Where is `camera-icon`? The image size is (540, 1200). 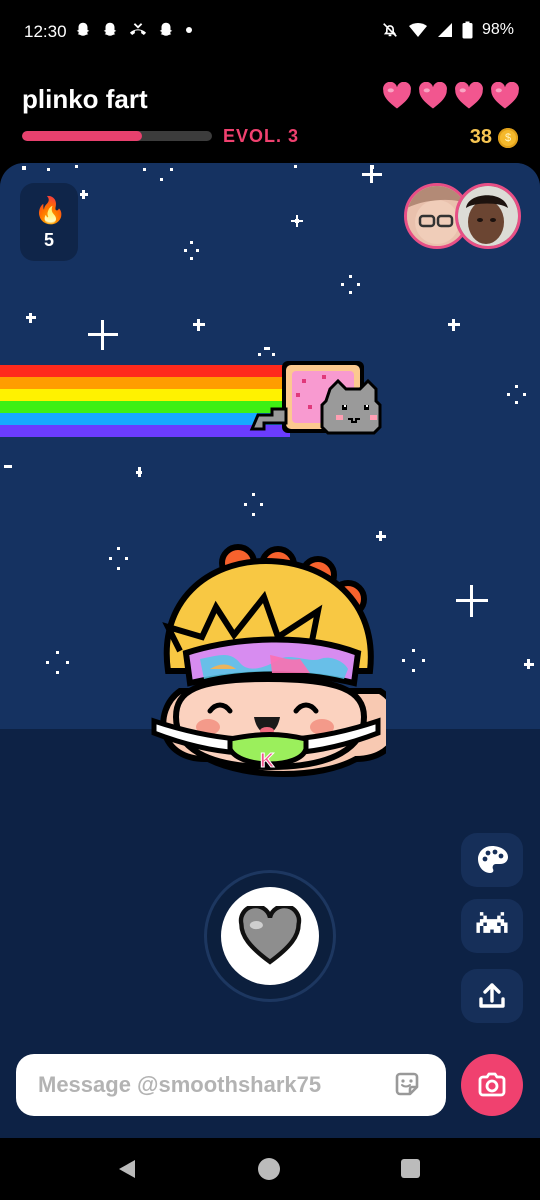
camera-icon is located at coordinates (492, 1084).